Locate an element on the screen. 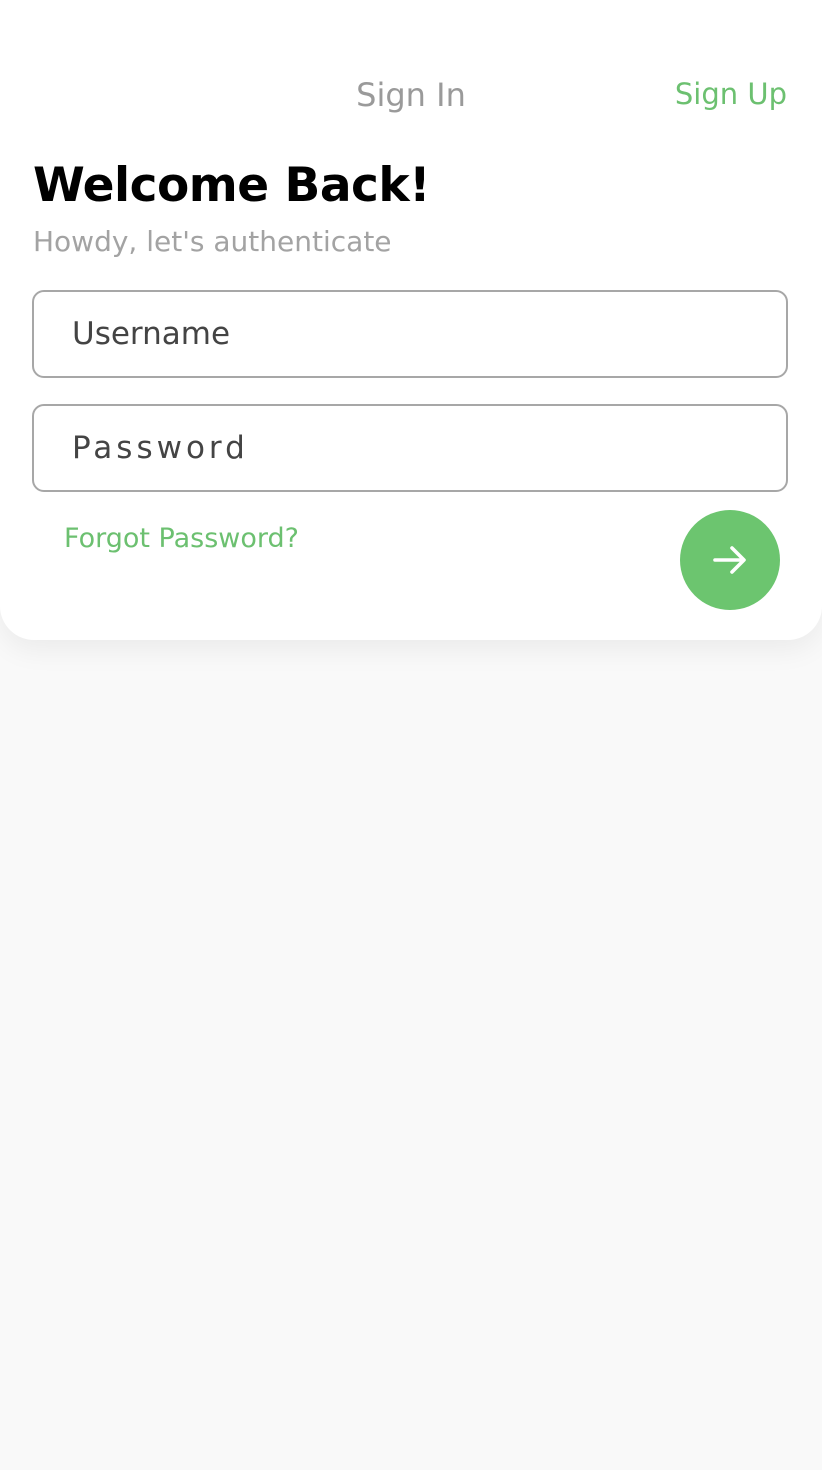 This screenshot has width=822, height=1470. forgot-password-link: Forgot Password? is located at coordinates (181, 539).